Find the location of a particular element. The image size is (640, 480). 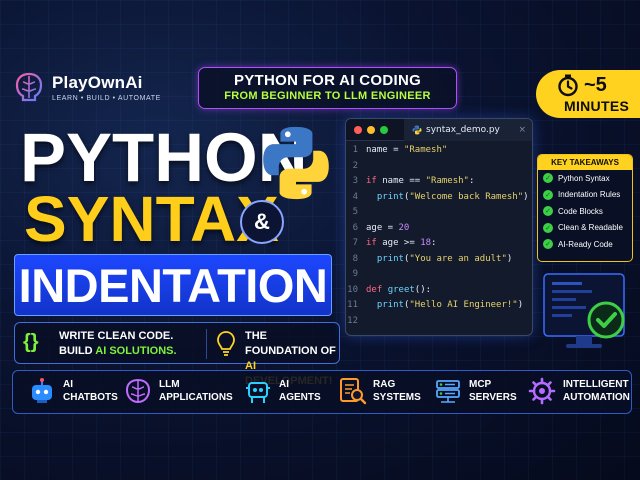

minimize-dot-icon is located at coordinates (371, 130).